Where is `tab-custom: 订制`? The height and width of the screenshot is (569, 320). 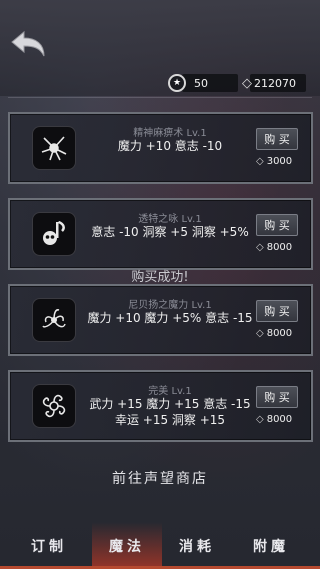 tab-custom: 订制 is located at coordinates (49, 545).